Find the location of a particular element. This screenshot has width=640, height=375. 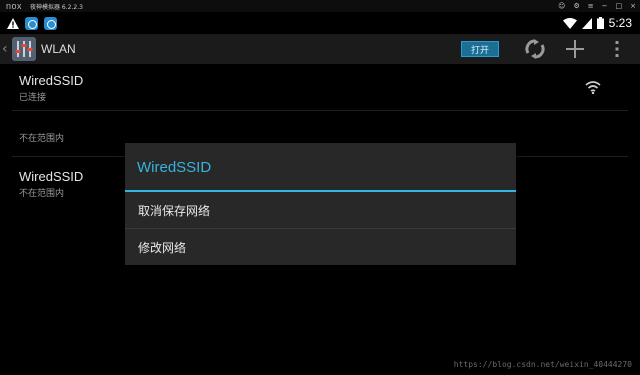

emulator-menu-icon: ≡ is located at coordinates (591, 6).